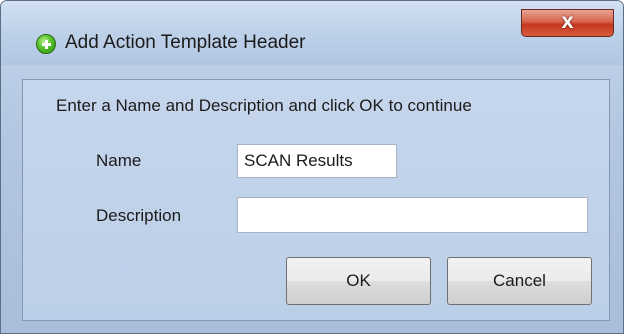  What do you see at coordinates (412, 215) in the screenshot?
I see `description-field` at bounding box center [412, 215].